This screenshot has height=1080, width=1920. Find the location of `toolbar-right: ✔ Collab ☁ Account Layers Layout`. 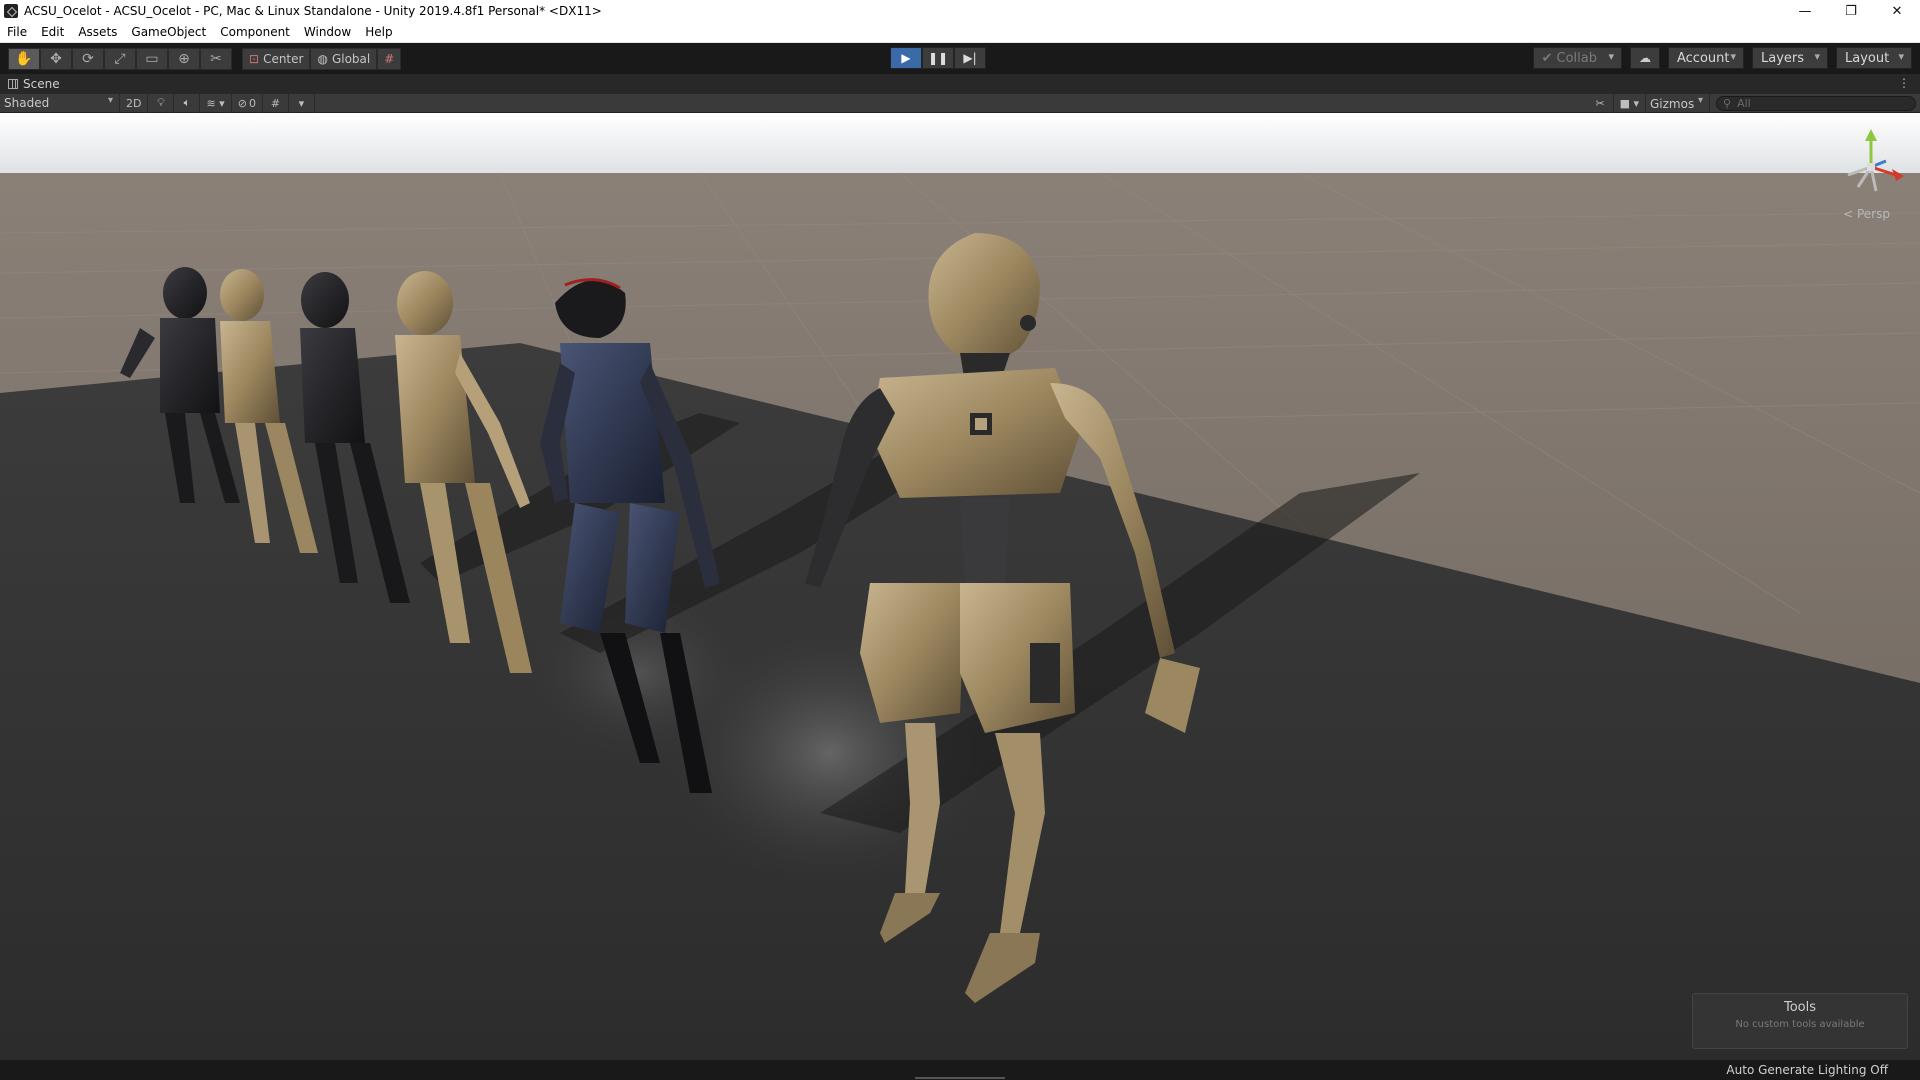

toolbar-right: ✔ Collab ☁ Account Layers Layout is located at coordinates (1722, 58).